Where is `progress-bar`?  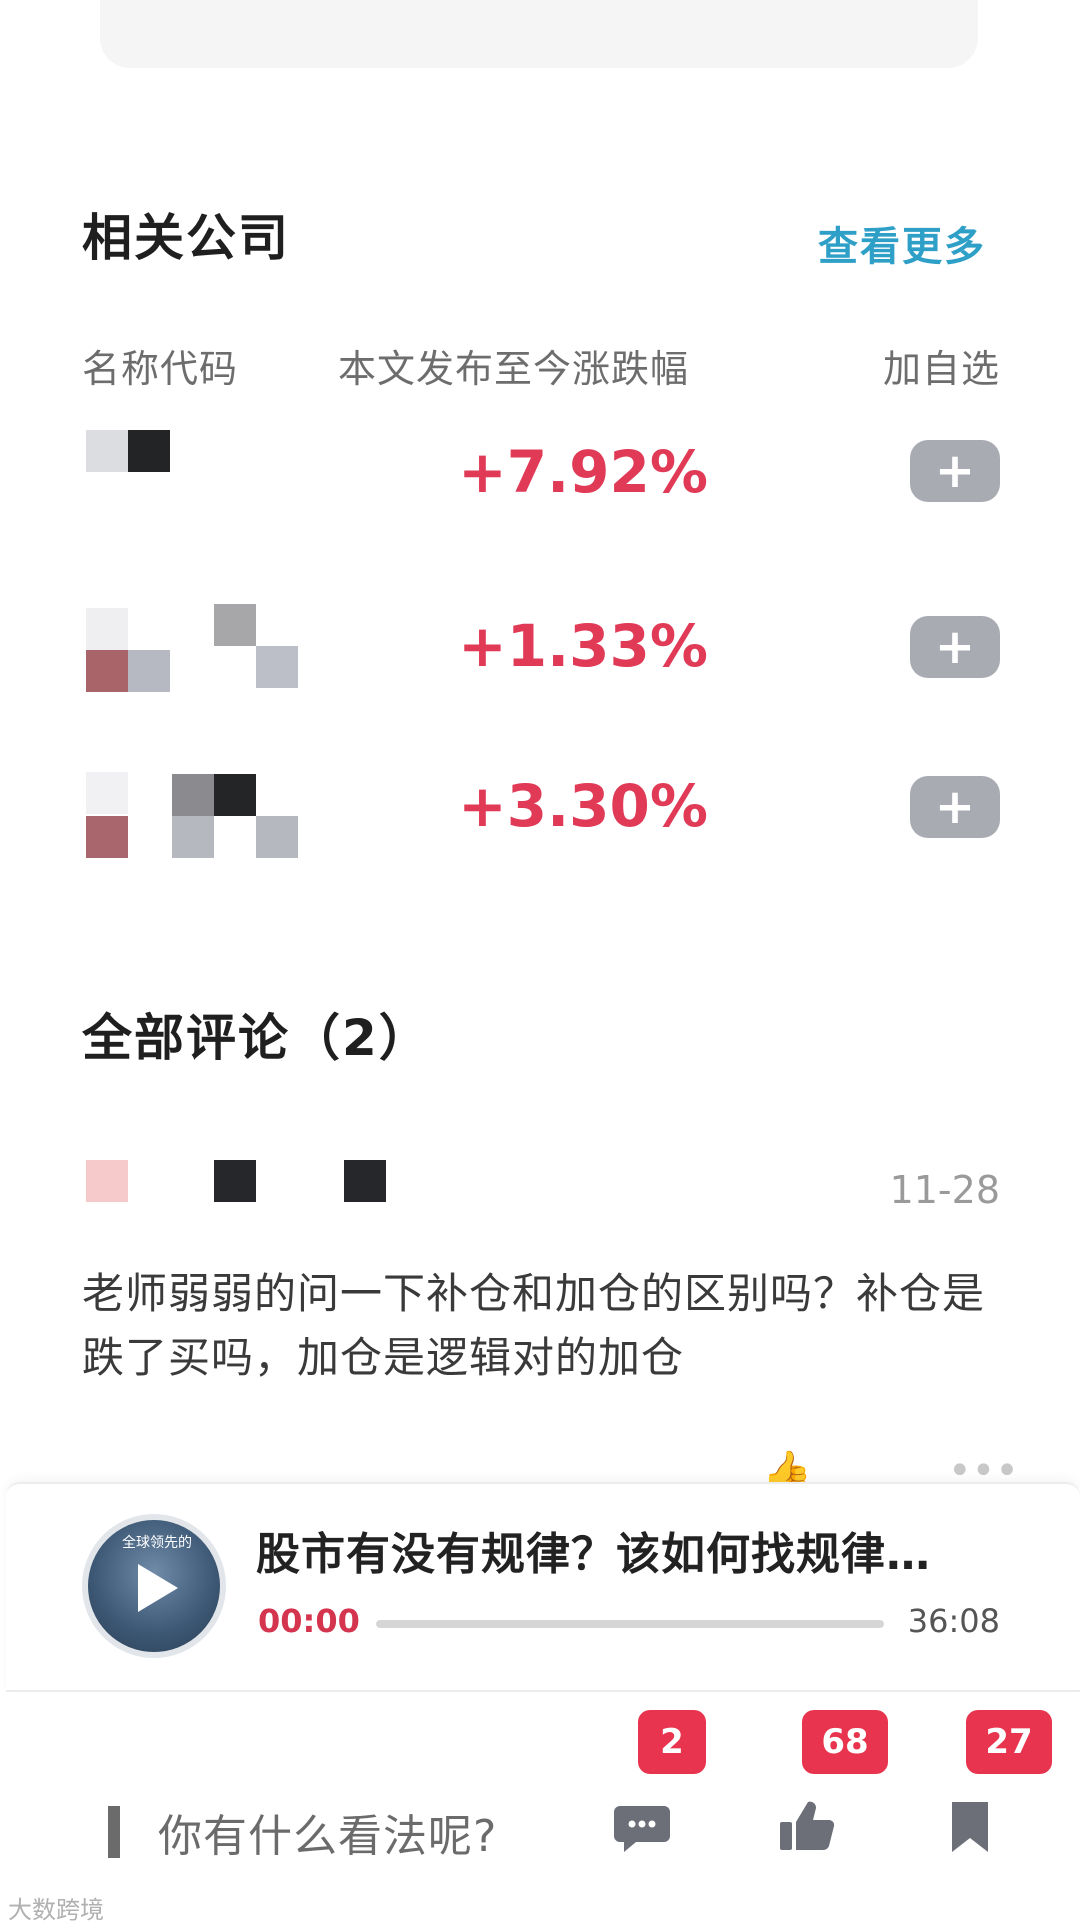
progress-bar is located at coordinates (630, 1624).